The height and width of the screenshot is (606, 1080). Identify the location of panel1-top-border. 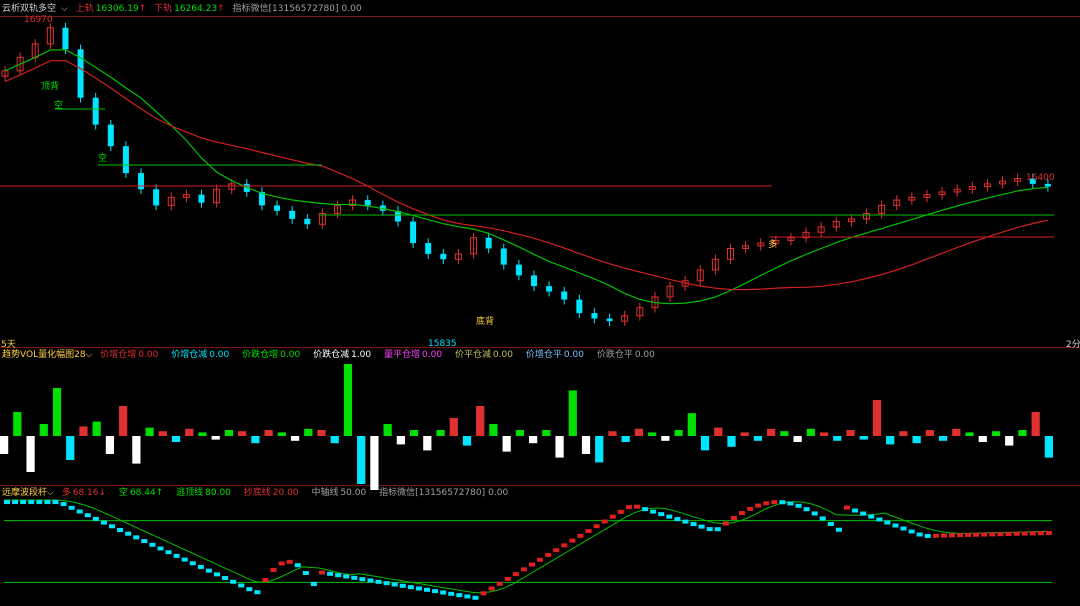
(540, 16).